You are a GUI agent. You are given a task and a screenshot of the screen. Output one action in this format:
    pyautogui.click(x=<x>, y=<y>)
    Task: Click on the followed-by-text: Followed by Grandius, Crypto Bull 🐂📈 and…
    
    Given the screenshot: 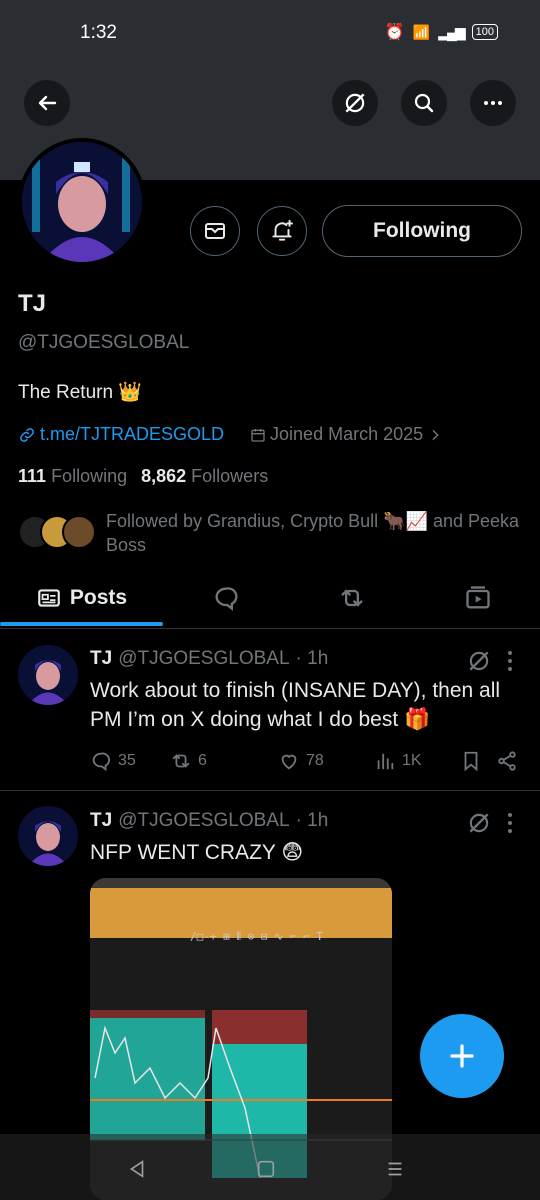 What is the action you would take?
    pyautogui.click(x=313, y=533)
    